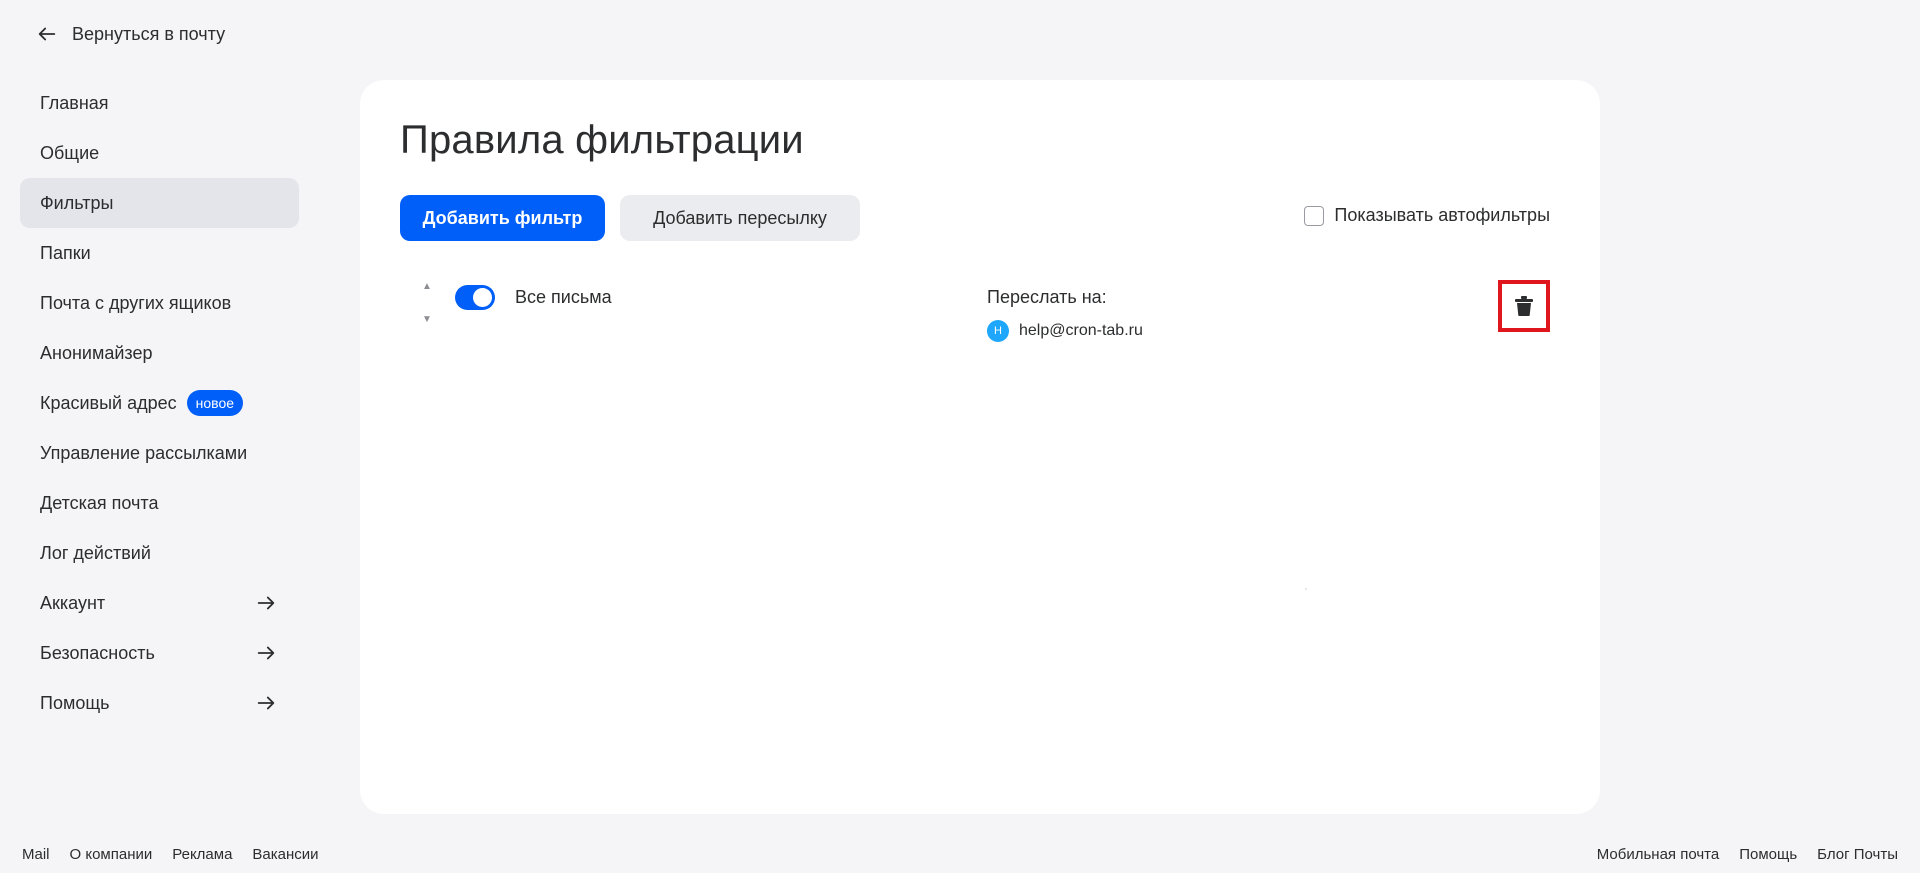 The image size is (1920, 873). What do you see at coordinates (602, 140) in the screenshot?
I see `page-title: Правила фильтрации` at bounding box center [602, 140].